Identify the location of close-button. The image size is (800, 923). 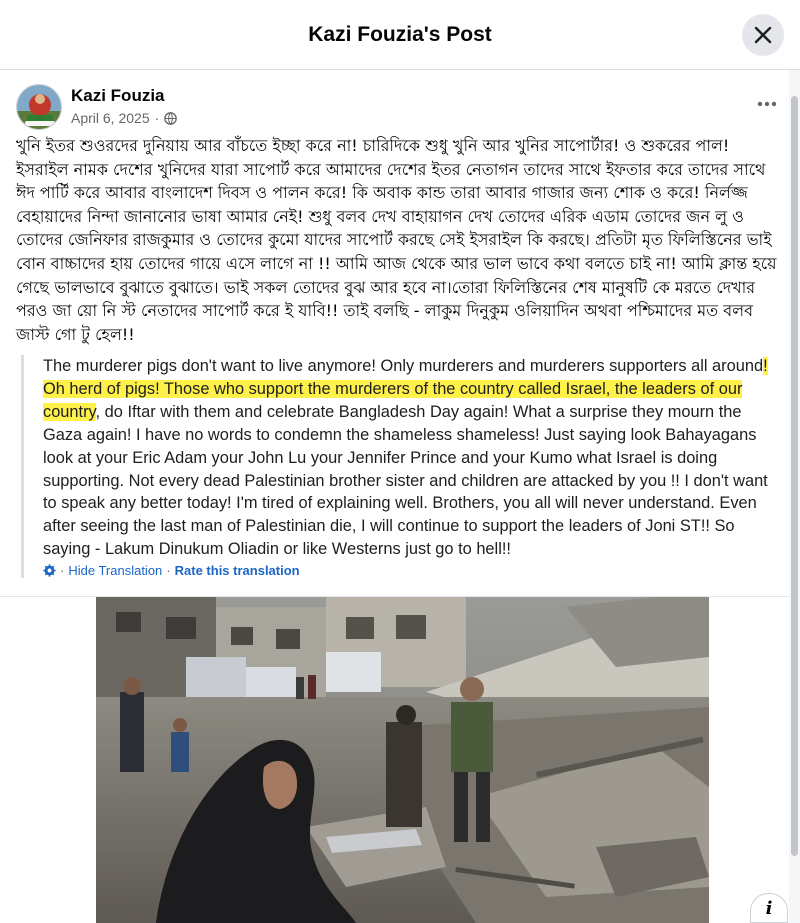
(763, 35).